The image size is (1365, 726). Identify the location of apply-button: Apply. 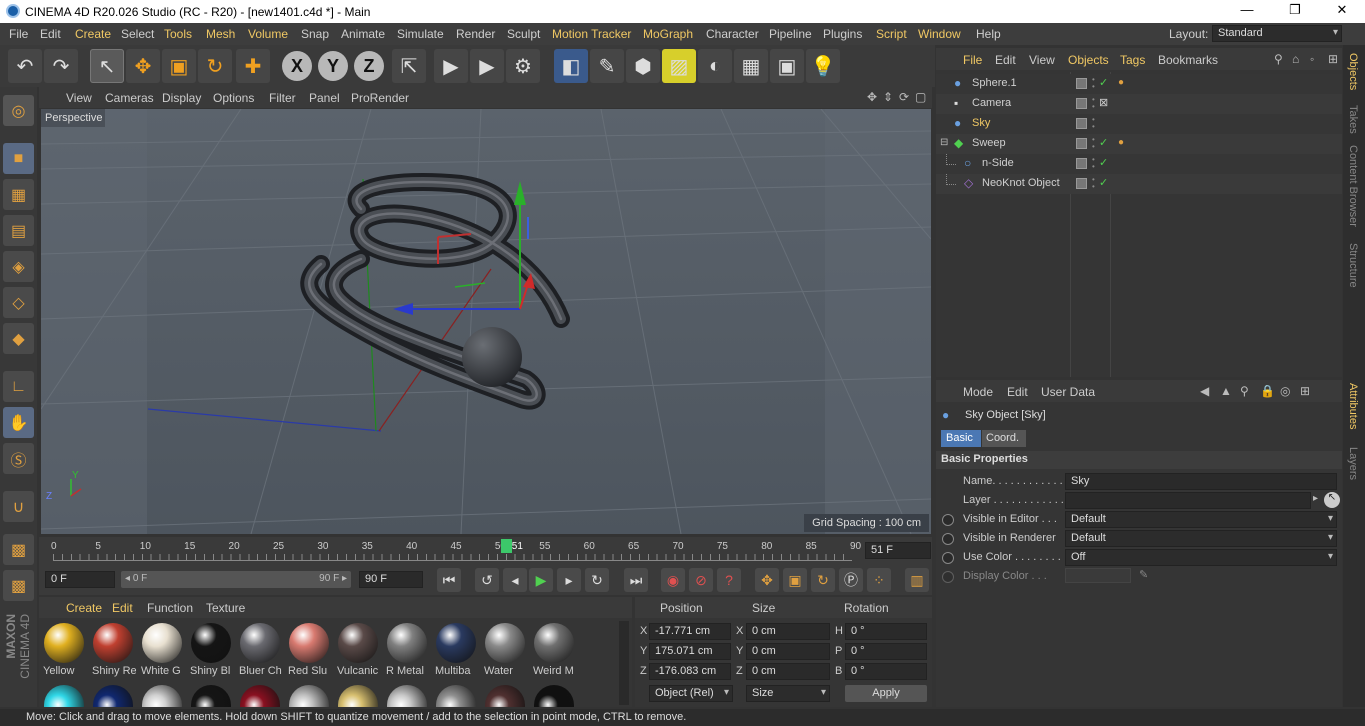
(886, 693).